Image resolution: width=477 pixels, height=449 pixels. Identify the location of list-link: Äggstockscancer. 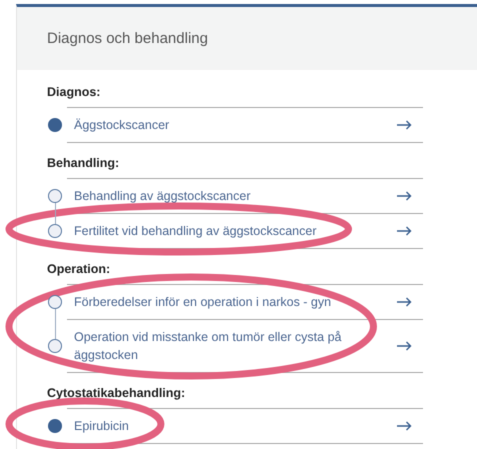
(245, 125).